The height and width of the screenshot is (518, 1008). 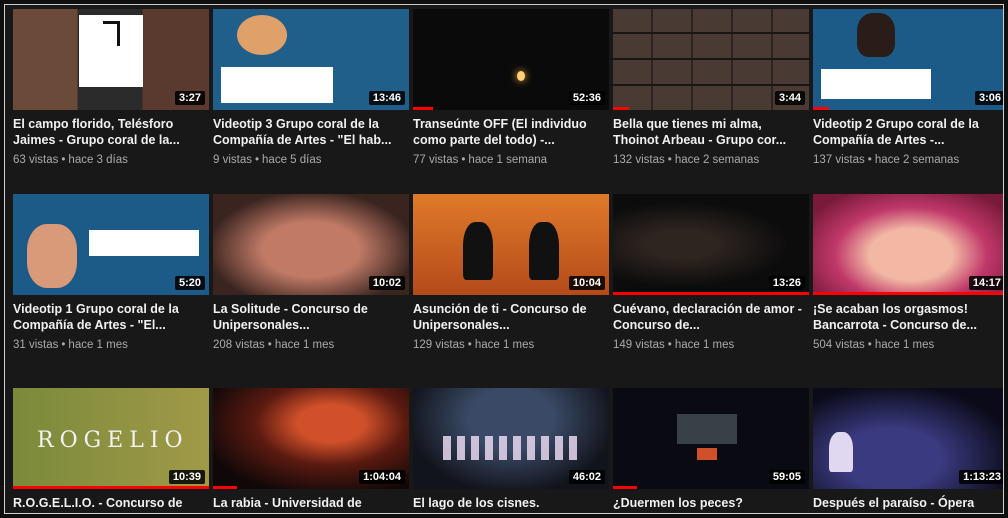 What do you see at coordinates (711, 160) in the screenshot?
I see `video-metadata: 132 vistas • hace 2 semanas` at bounding box center [711, 160].